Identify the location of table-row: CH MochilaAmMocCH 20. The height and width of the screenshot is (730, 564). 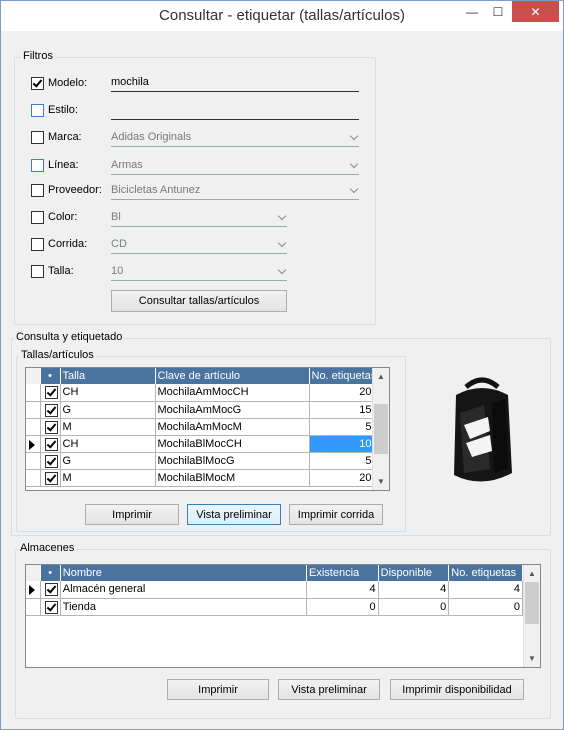
(200, 393).